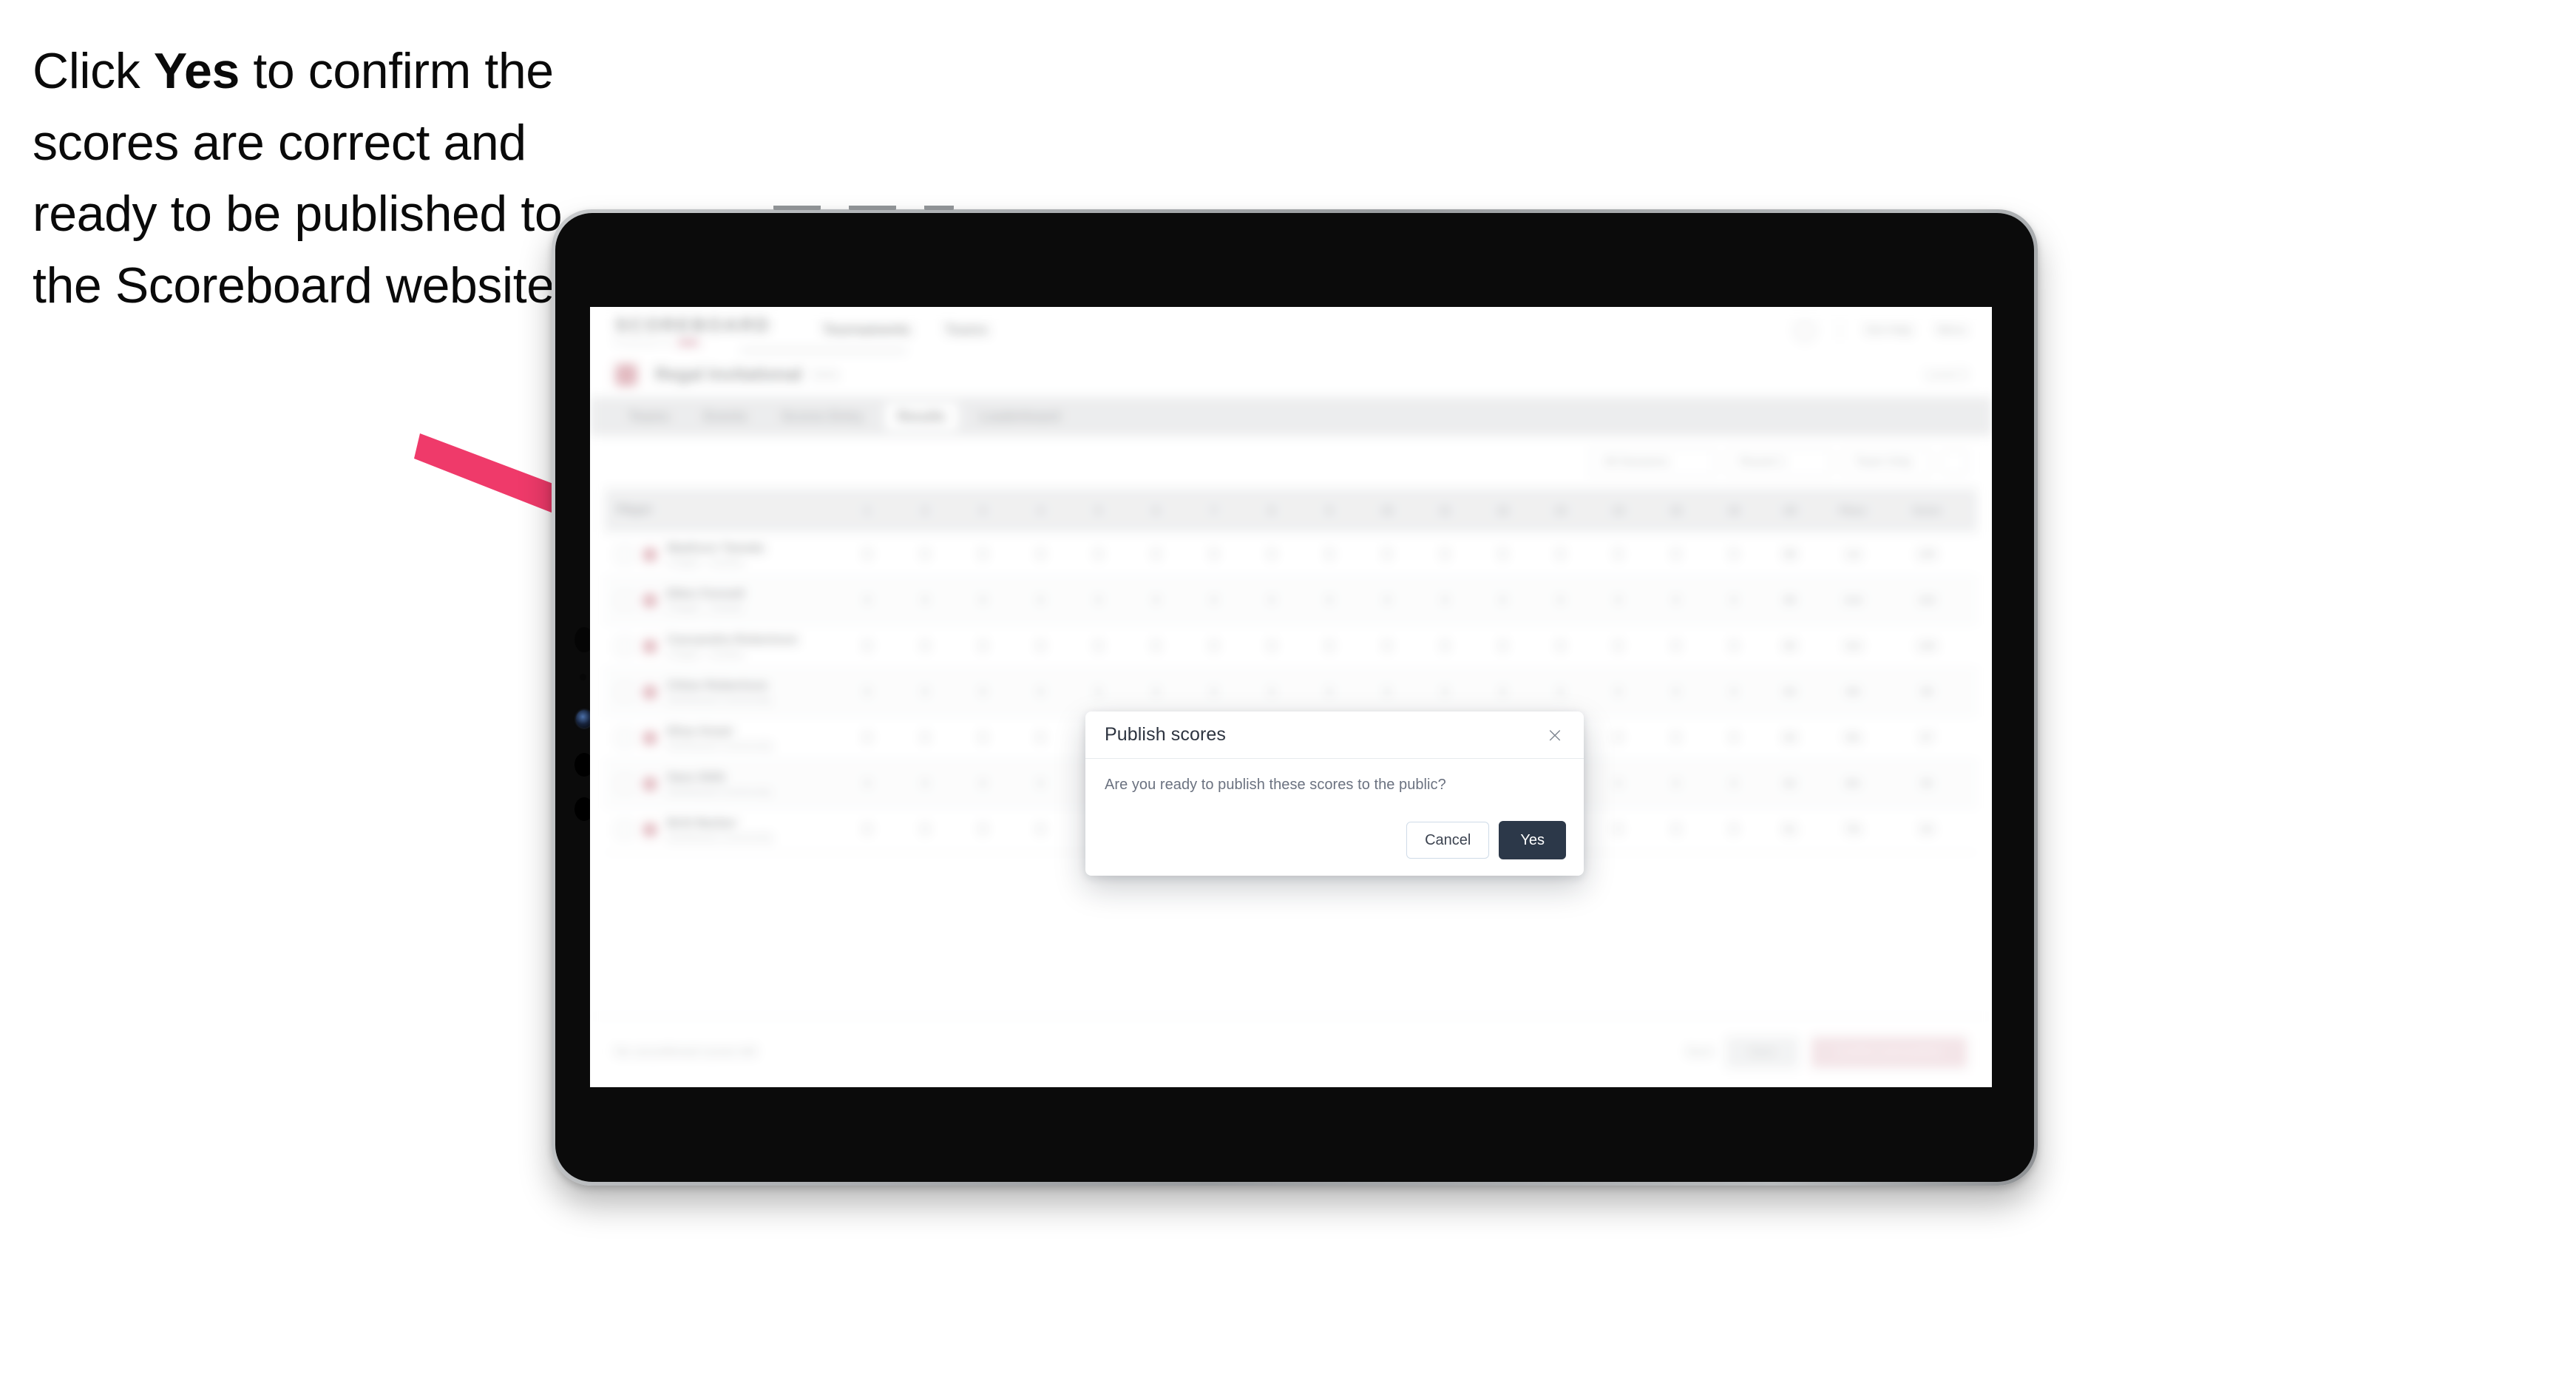 The height and width of the screenshot is (1386, 2576). I want to click on instruction-emphasis: Yes, so click(196, 71).